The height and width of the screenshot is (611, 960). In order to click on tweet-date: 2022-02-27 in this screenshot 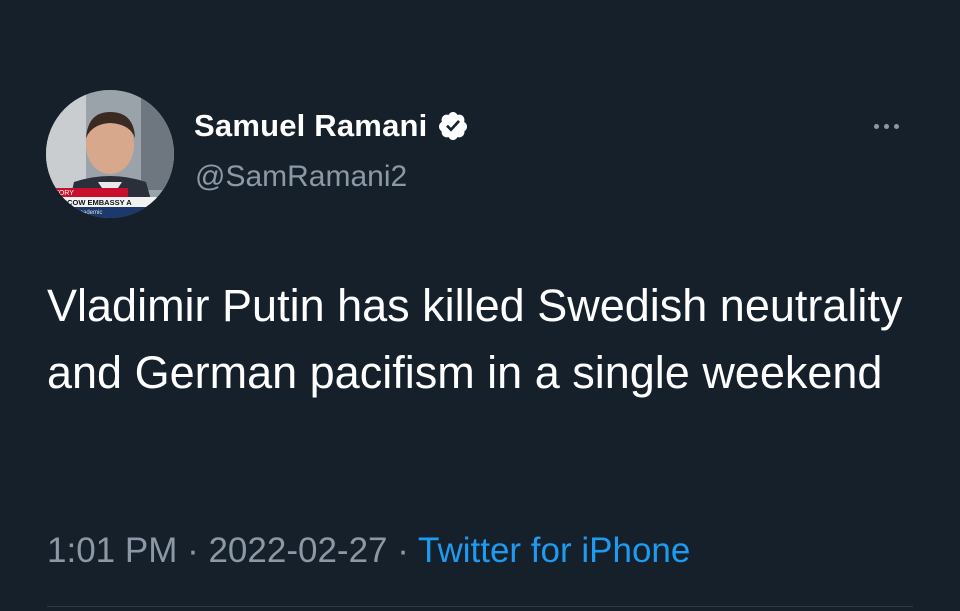, I will do `click(297, 550)`.